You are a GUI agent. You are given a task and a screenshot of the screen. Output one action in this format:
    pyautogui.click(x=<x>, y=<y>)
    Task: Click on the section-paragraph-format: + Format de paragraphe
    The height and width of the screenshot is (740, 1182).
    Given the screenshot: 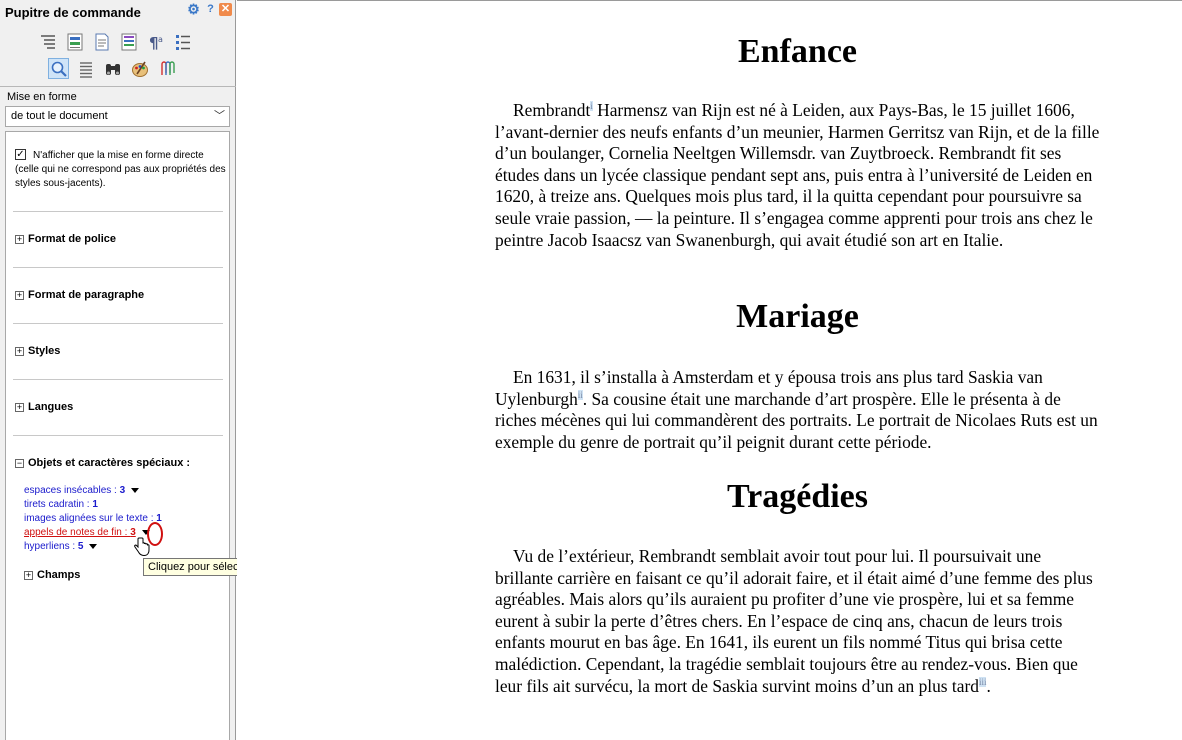 What is the action you would take?
    pyautogui.click(x=79, y=295)
    